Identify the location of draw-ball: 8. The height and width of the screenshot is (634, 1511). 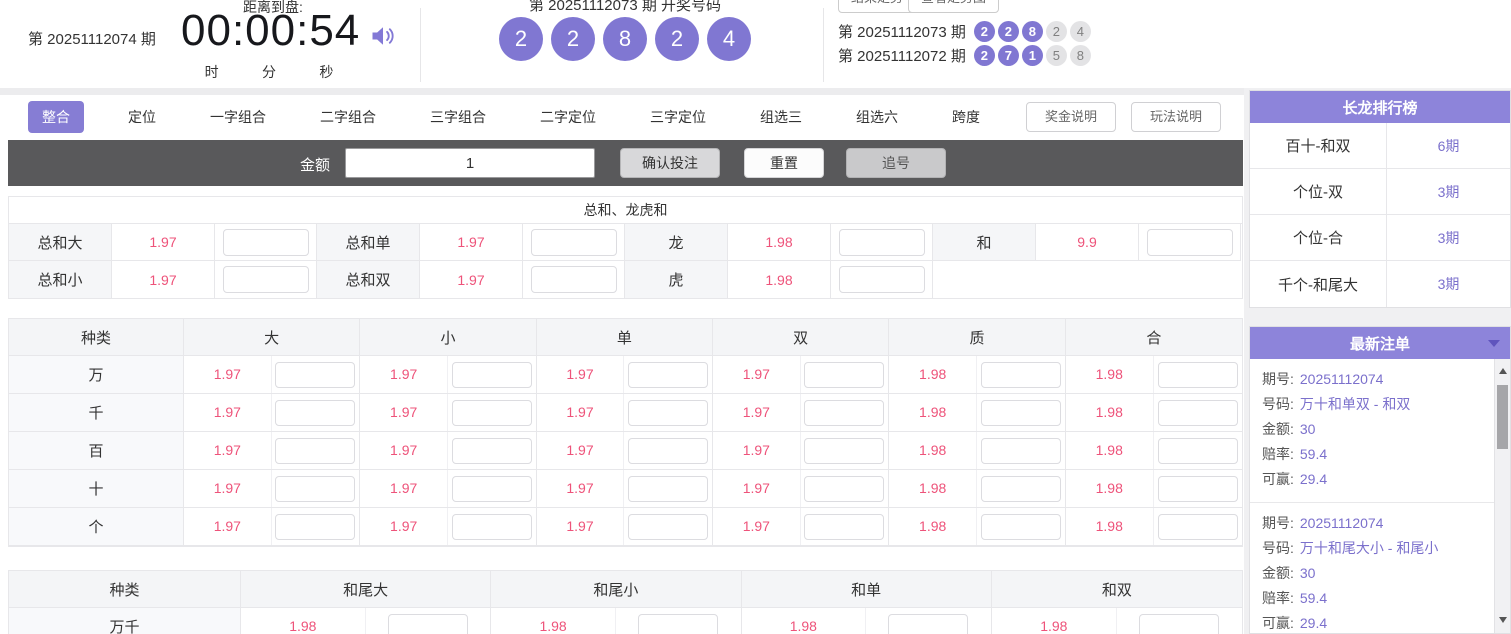
(625, 39).